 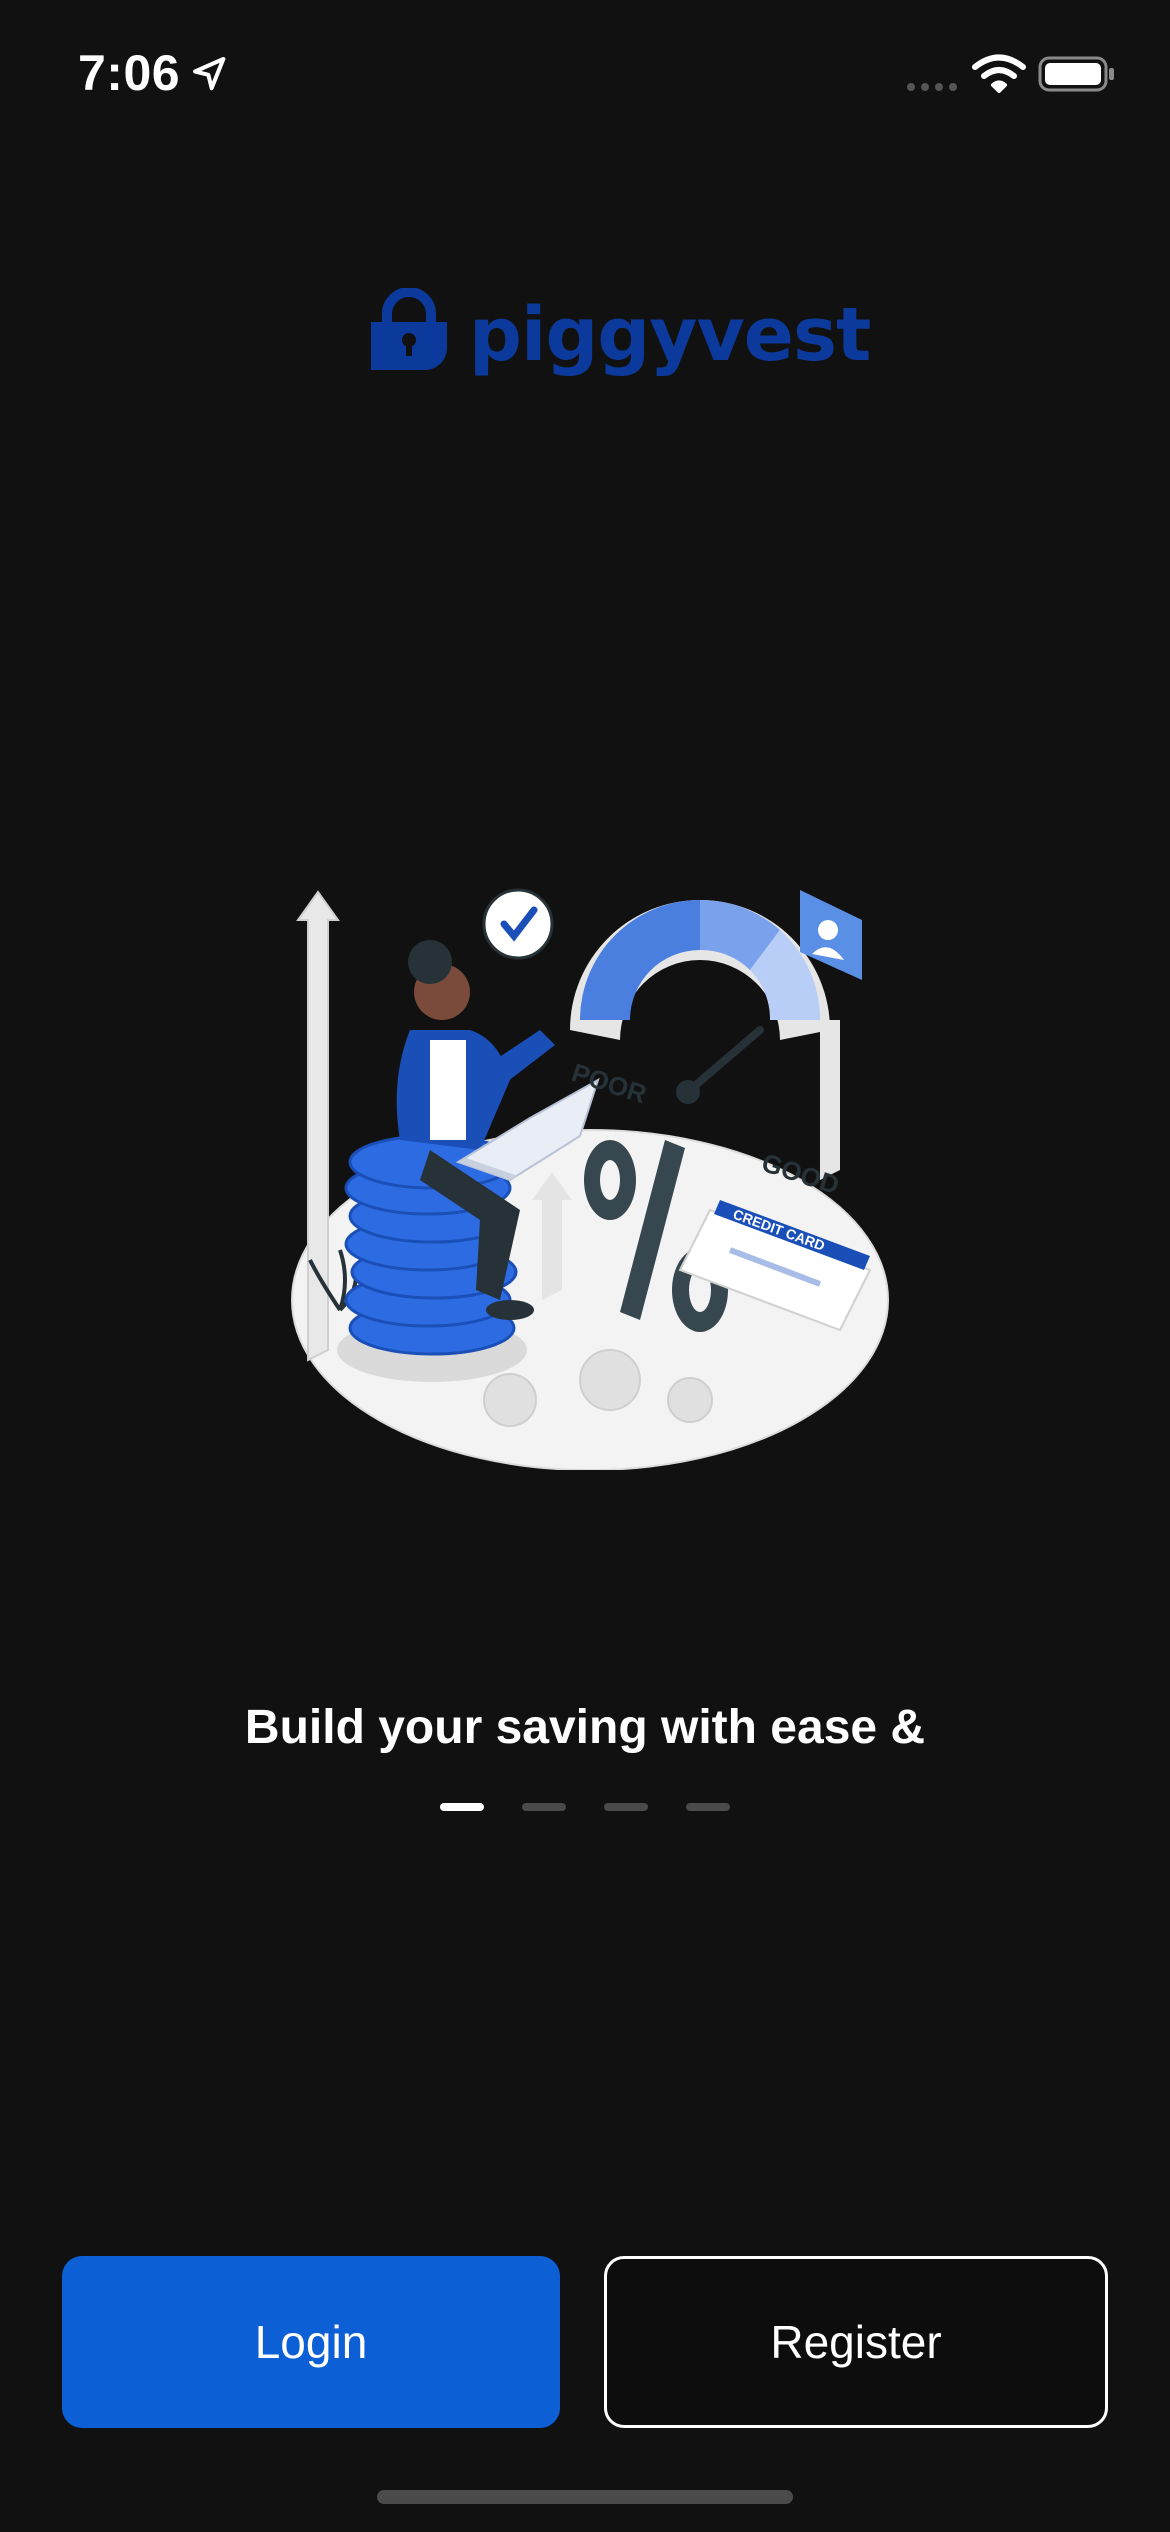 I want to click on brand-name: piggyvest, so click(x=670, y=335).